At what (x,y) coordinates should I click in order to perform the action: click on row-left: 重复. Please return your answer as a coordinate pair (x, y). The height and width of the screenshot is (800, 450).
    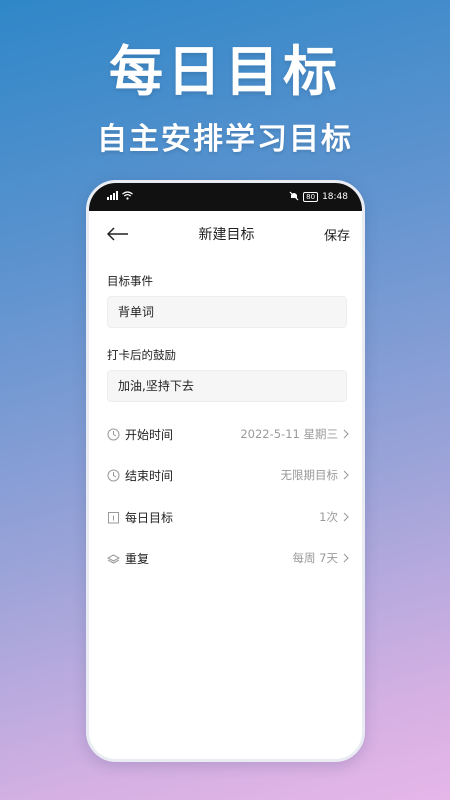
    Looking at the image, I should click on (128, 558).